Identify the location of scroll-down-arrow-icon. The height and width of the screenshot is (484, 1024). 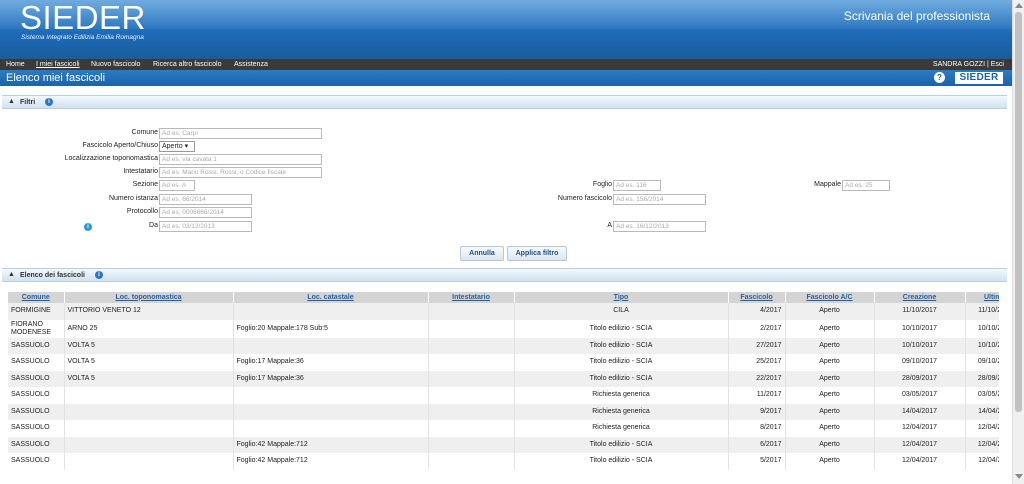
(1019, 476).